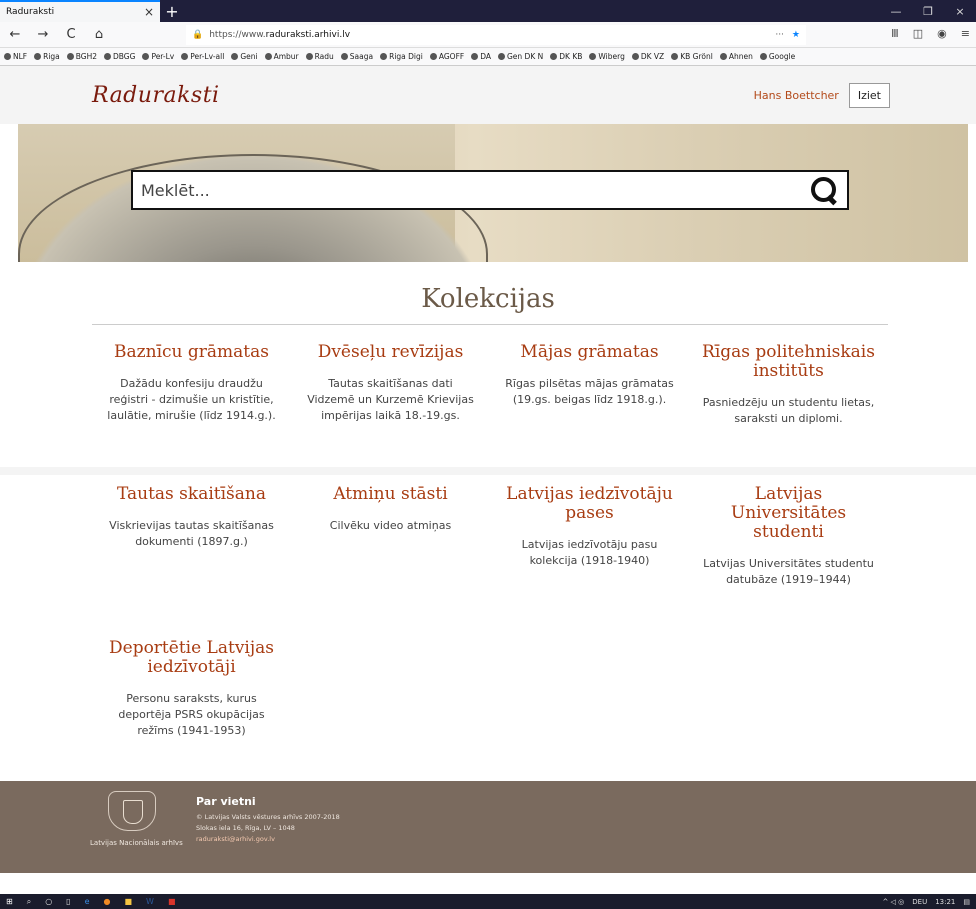 The height and width of the screenshot is (909, 976). I want to click on bookmark-item: Ahnen, so click(736, 56).